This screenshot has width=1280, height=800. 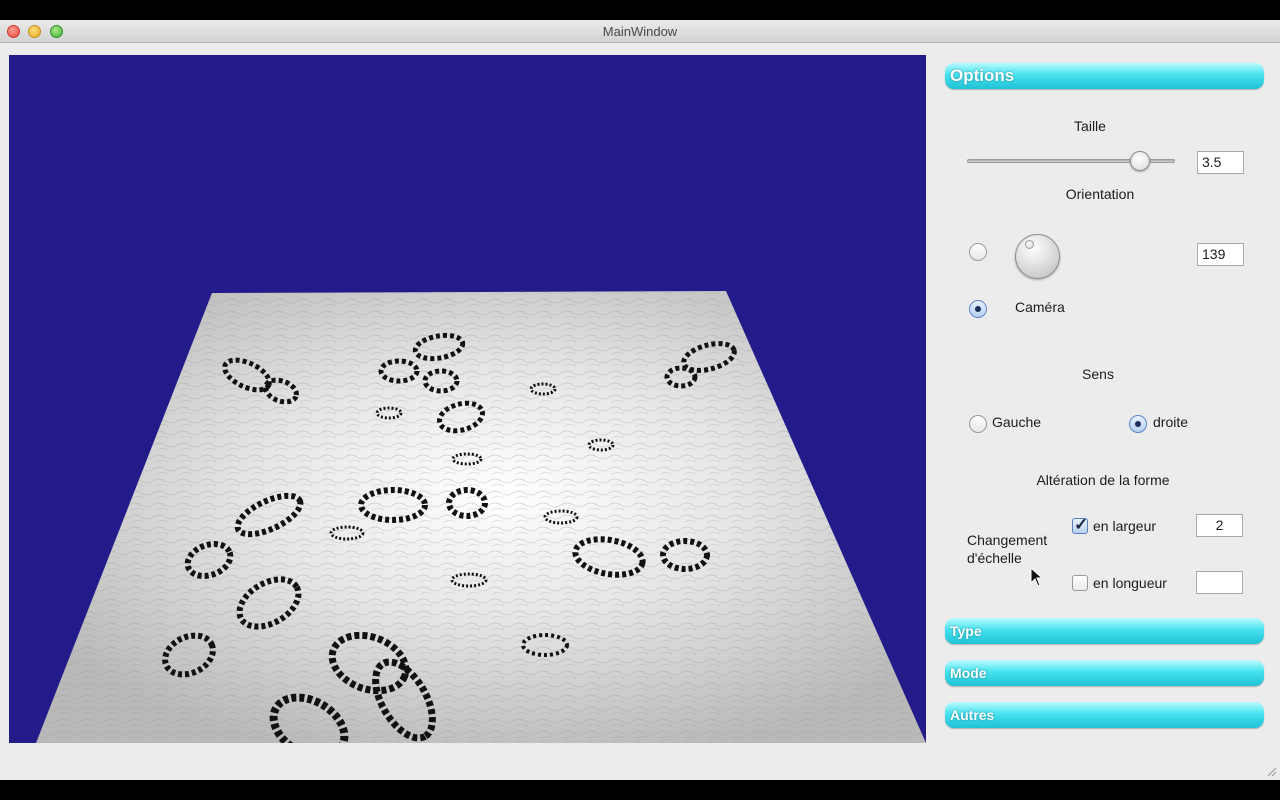 What do you see at coordinates (1104, 715) in the screenshot?
I see `others-section-header: Autres` at bounding box center [1104, 715].